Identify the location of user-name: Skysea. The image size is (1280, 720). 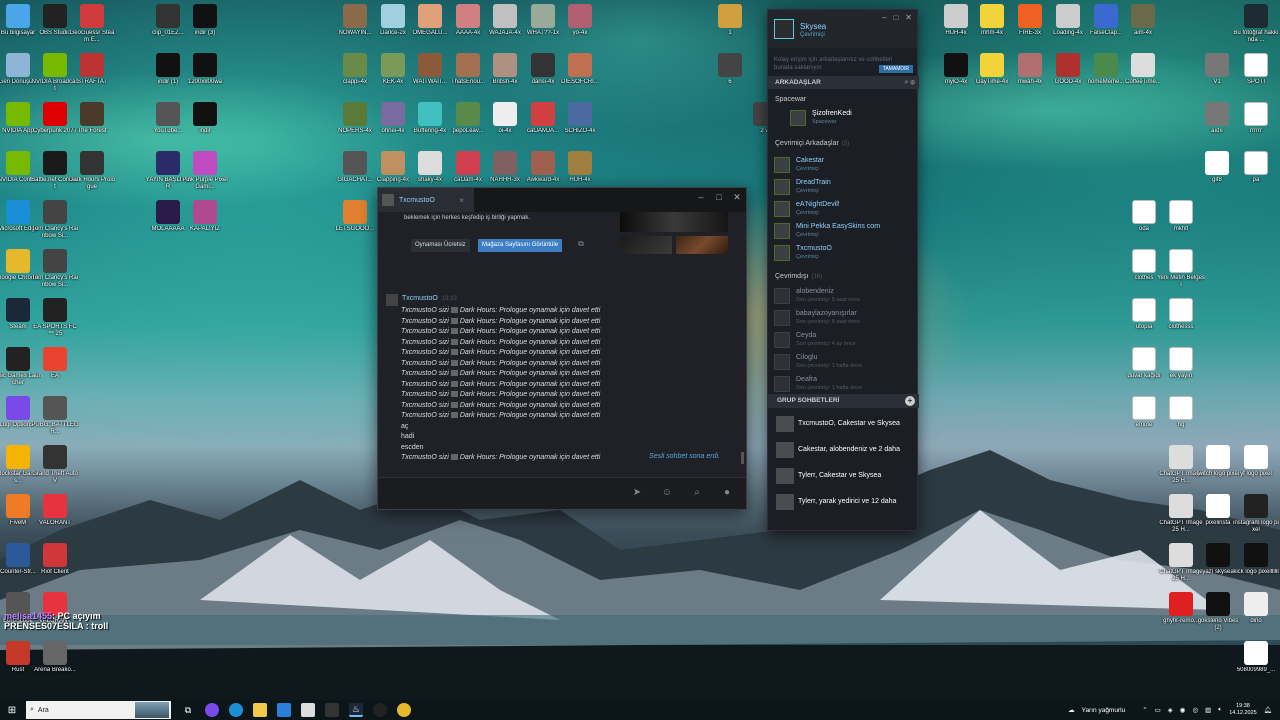
(813, 26).